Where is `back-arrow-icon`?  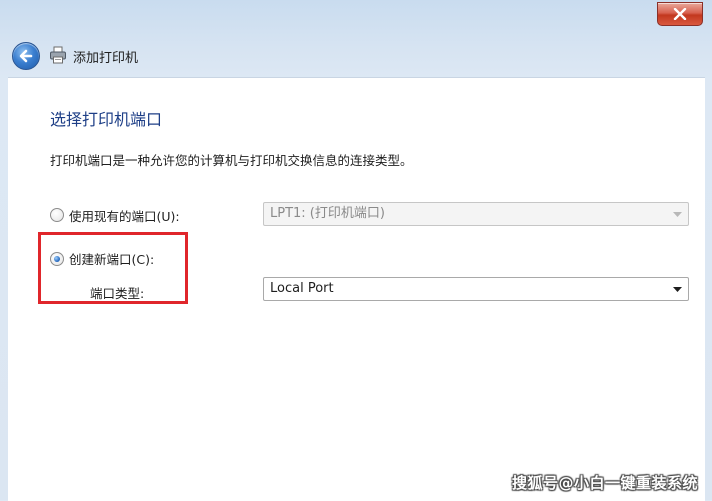
back-arrow-icon is located at coordinates (26, 56).